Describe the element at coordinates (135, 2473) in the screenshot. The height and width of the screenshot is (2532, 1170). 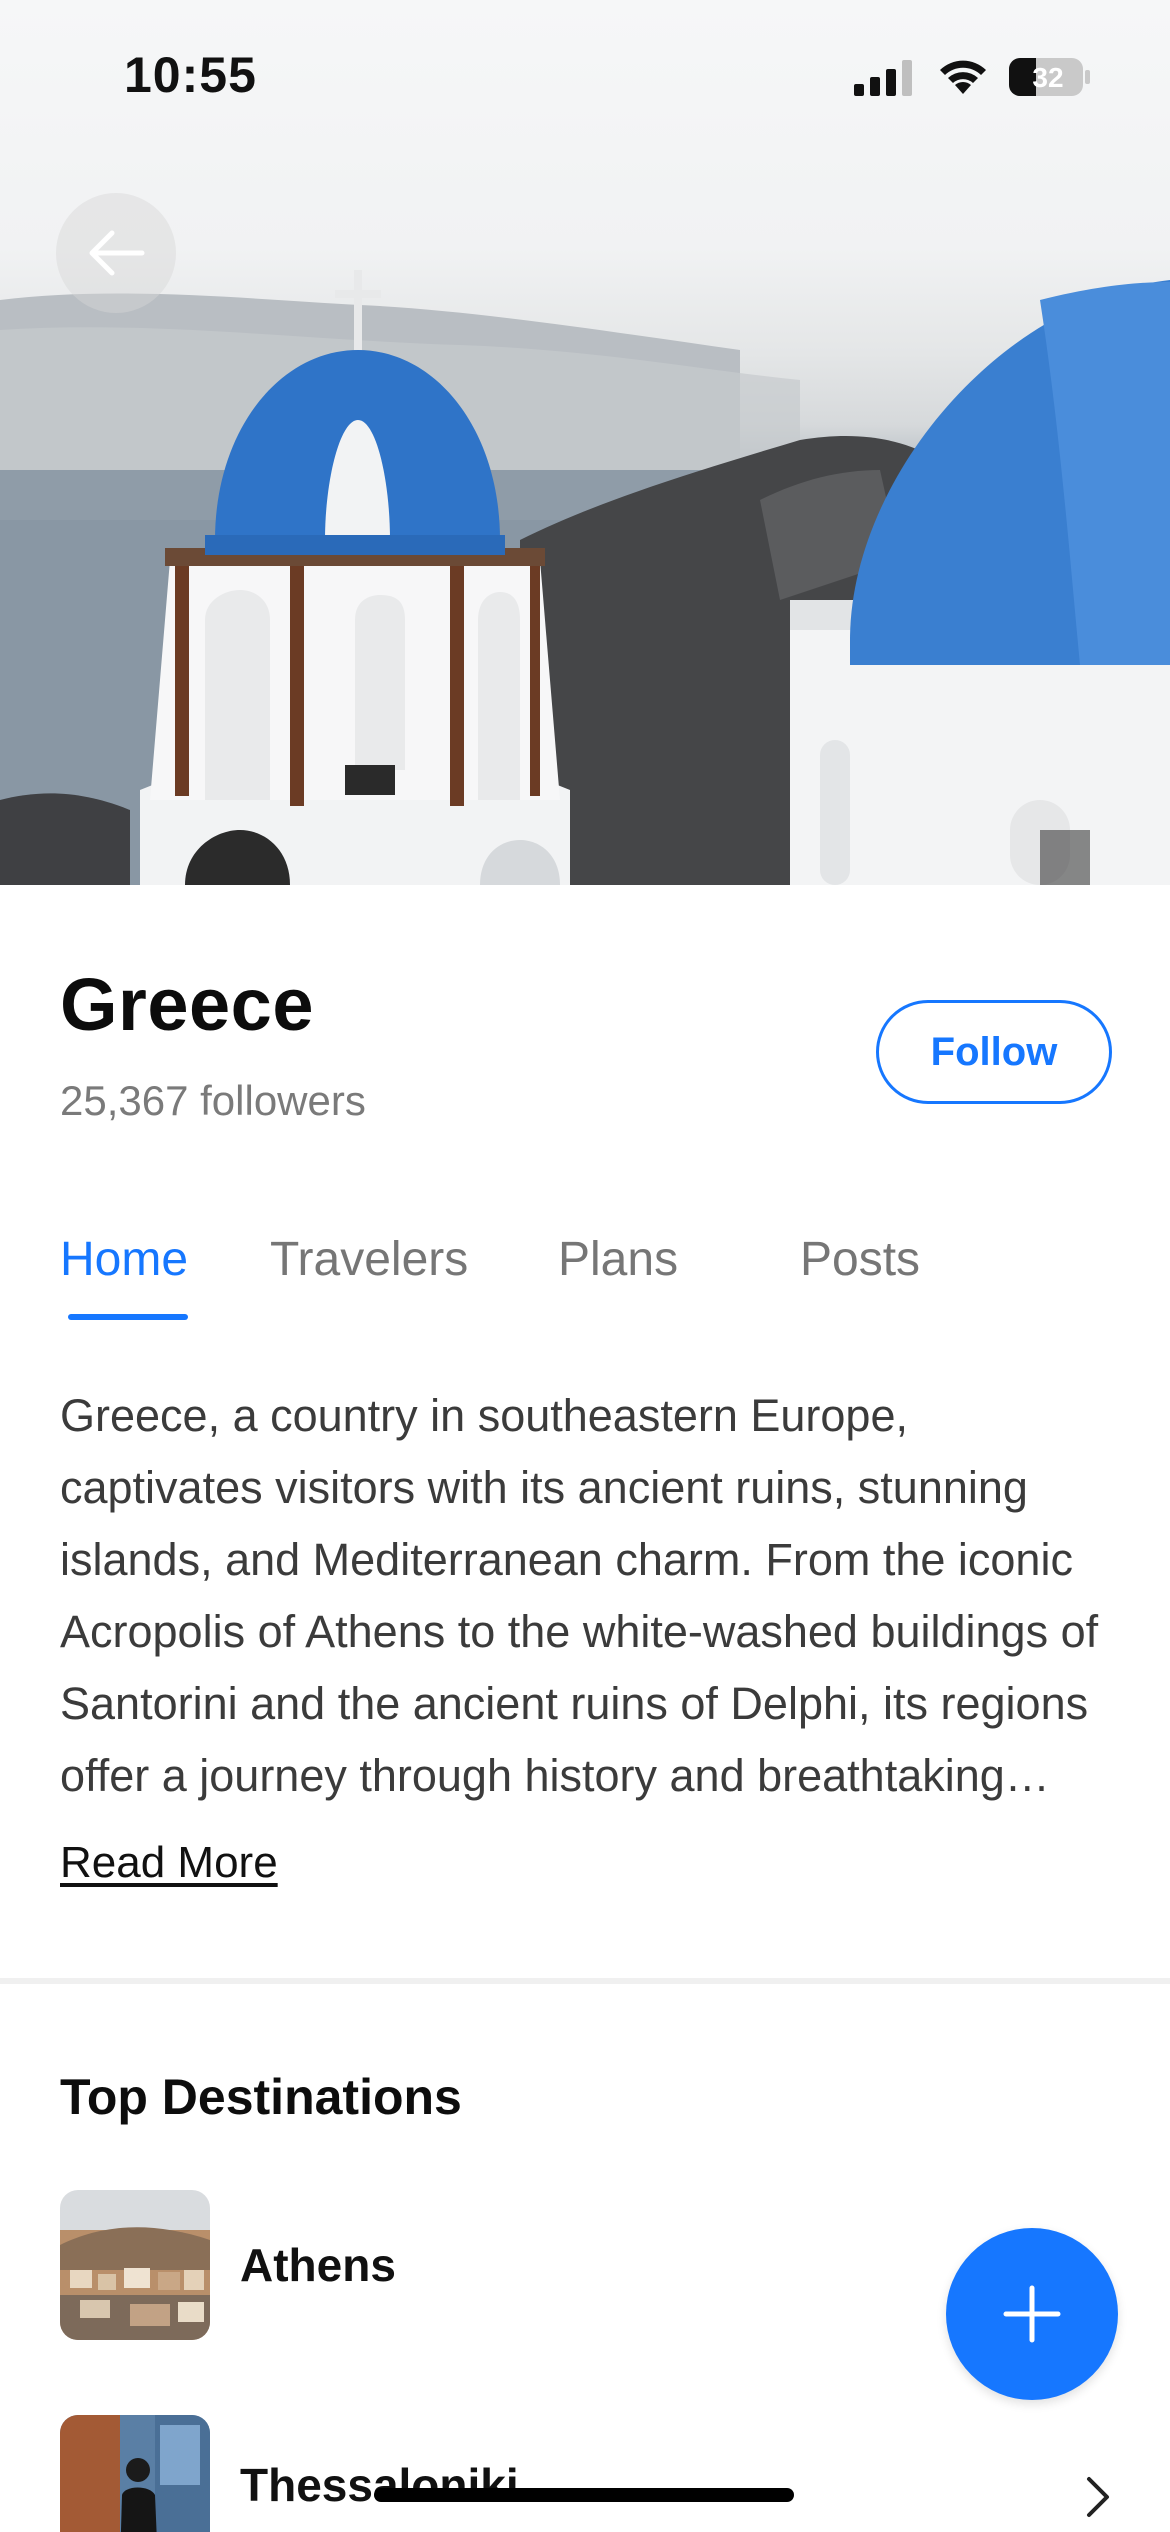
I see `thessaloniki-thumbnail` at that location.